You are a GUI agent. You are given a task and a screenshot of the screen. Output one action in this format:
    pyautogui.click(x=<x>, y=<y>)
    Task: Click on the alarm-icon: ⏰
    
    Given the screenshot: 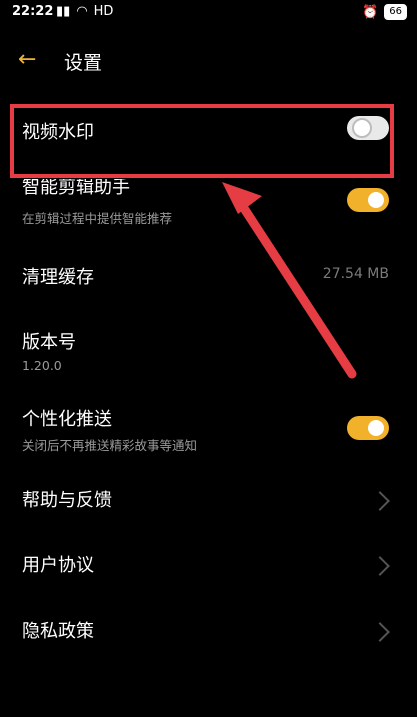 What is the action you would take?
    pyautogui.click(x=370, y=12)
    